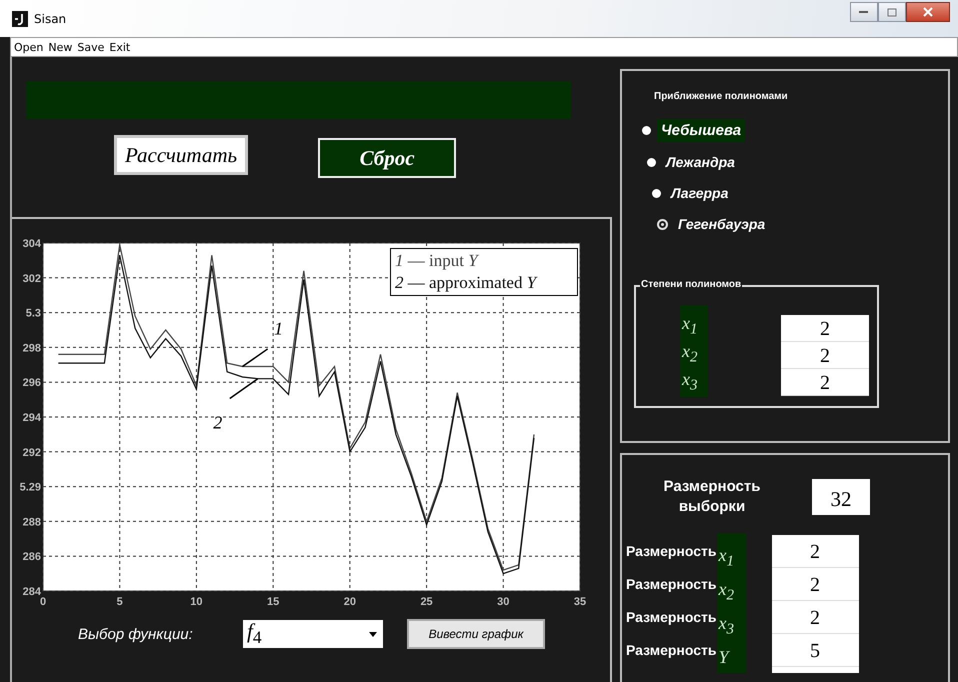 The height and width of the screenshot is (682, 958). I want to click on y-tick-label: 284, so click(31, 592).